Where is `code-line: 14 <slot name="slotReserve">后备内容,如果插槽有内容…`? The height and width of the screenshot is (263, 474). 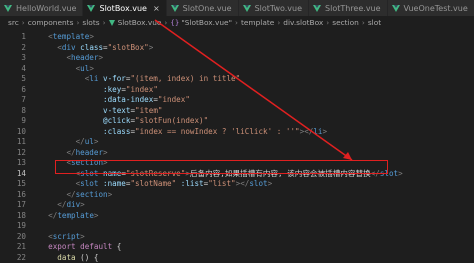
code-line: 14 <slot name="slotReserve">后备内容,如果插槽有内容… is located at coordinates (237, 173).